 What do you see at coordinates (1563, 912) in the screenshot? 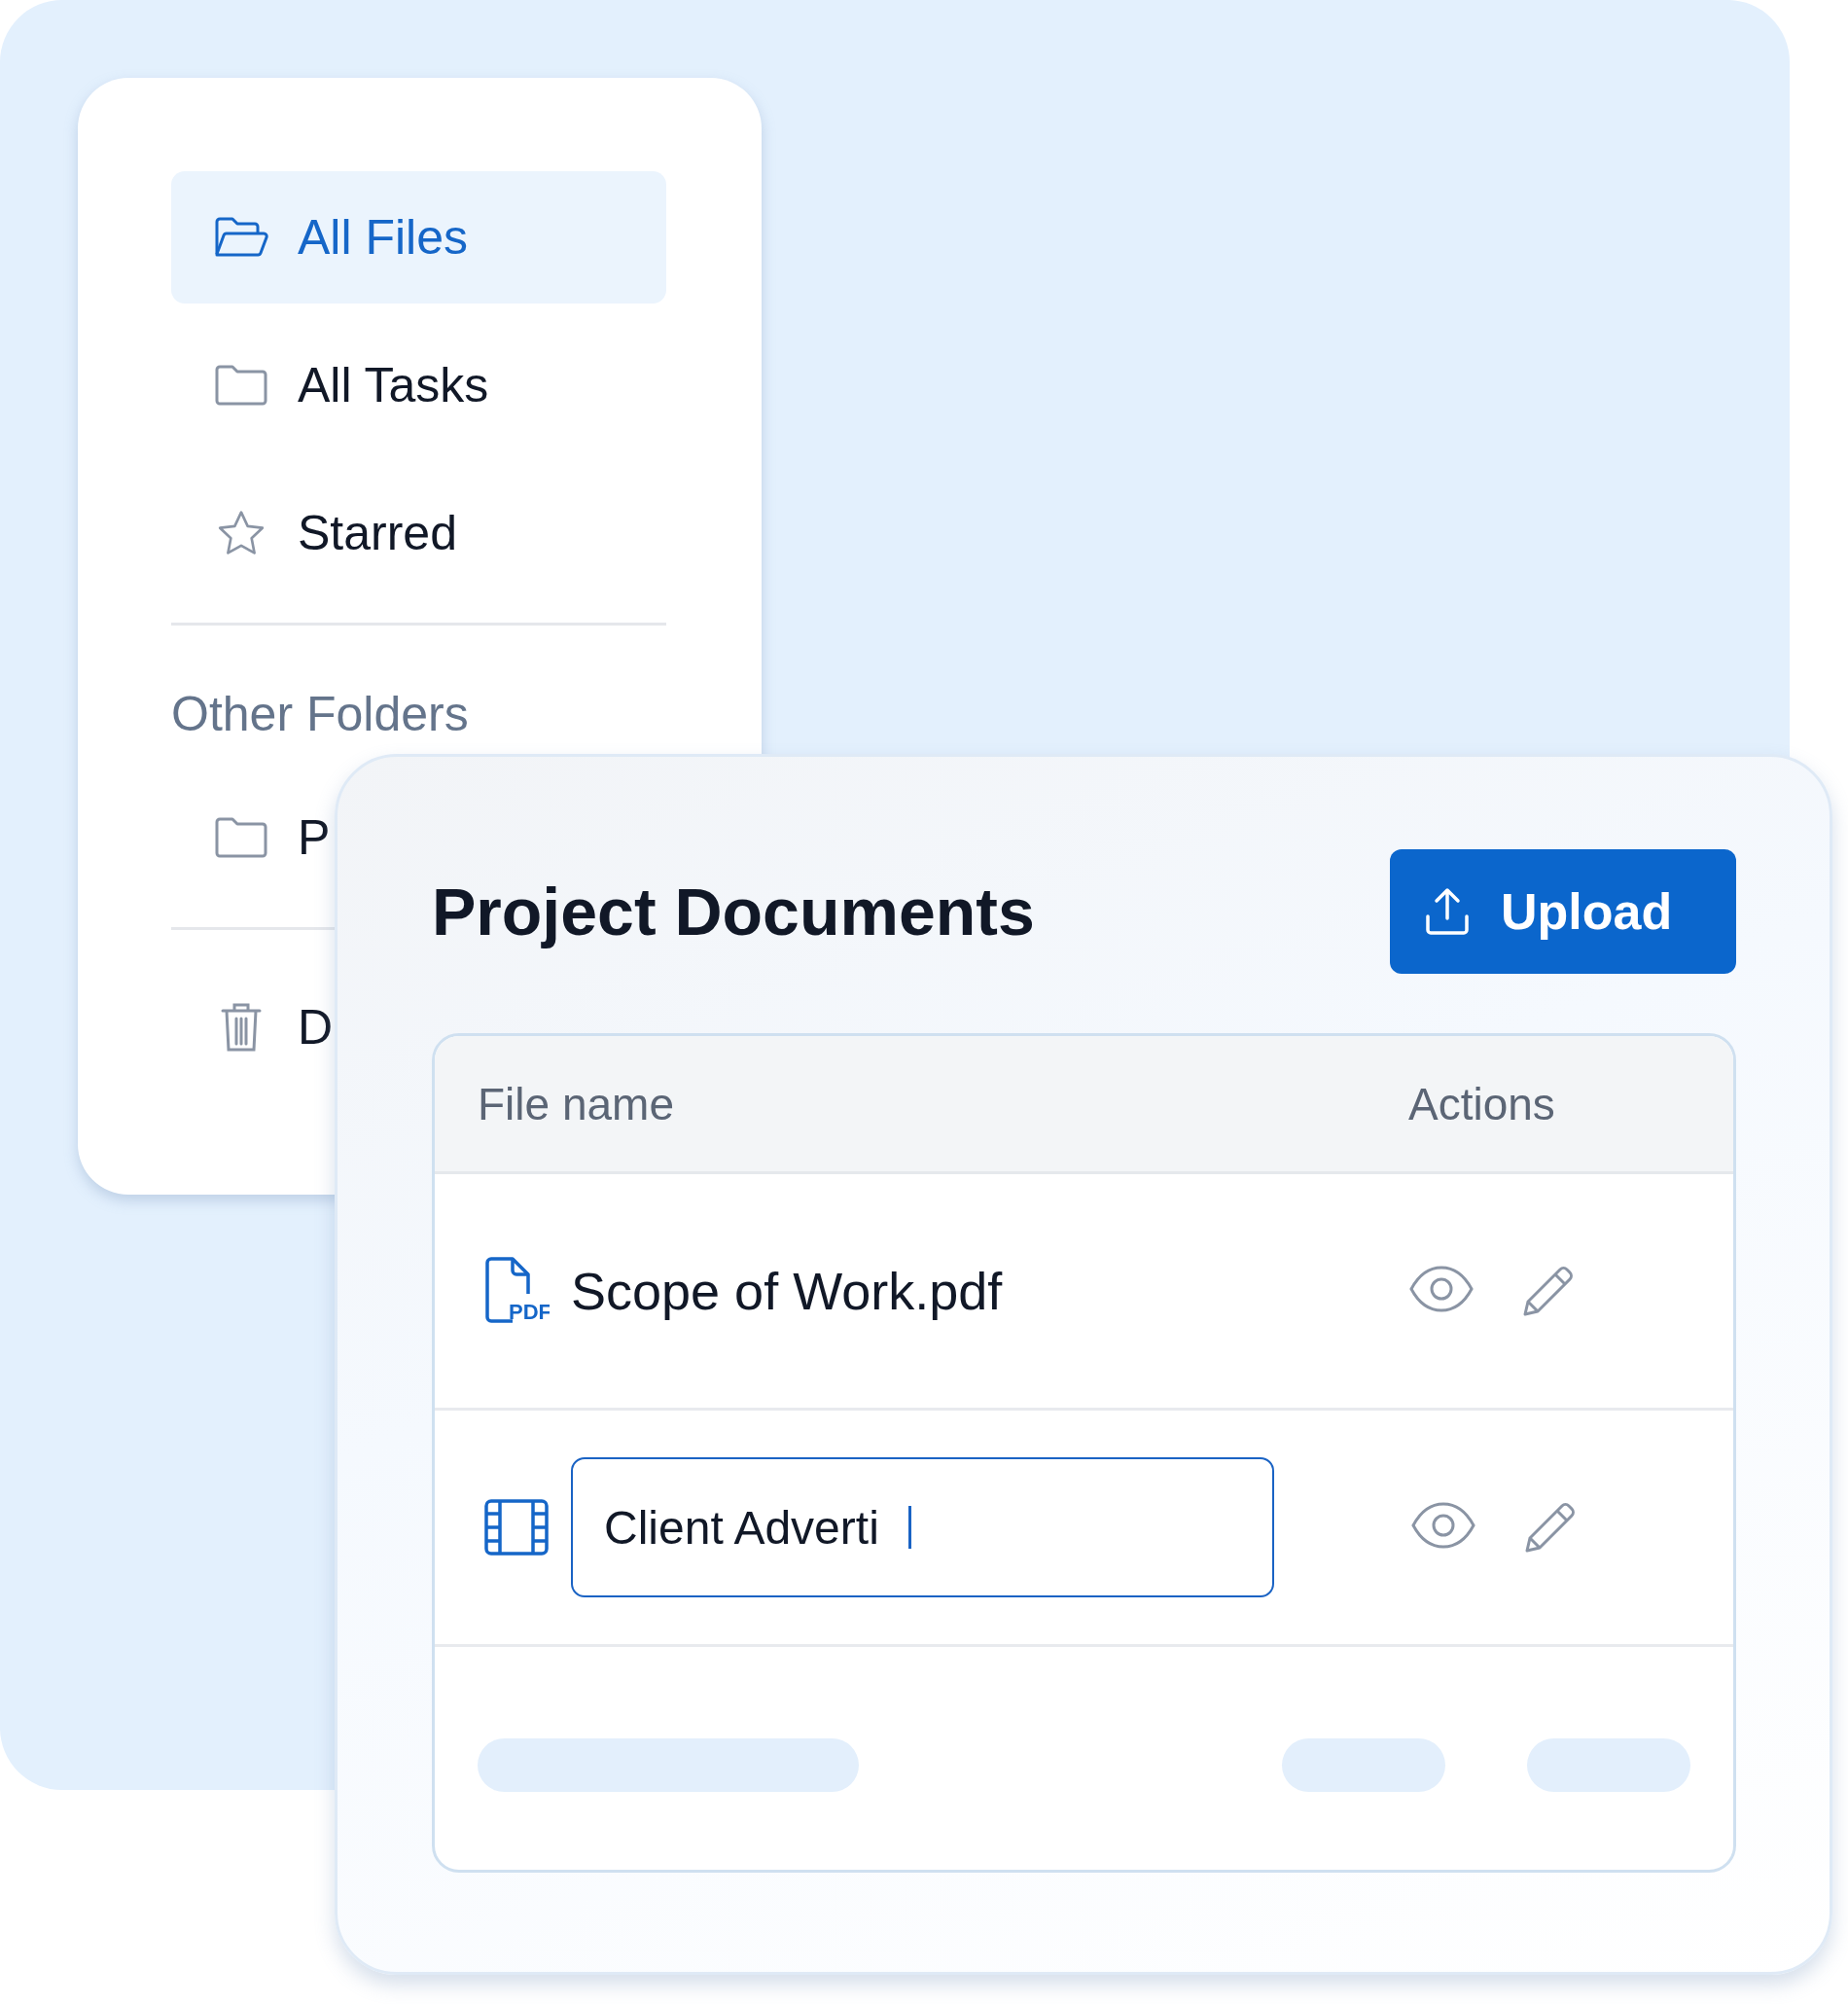
I see `upload-button: Upload` at bounding box center [1563, 912].